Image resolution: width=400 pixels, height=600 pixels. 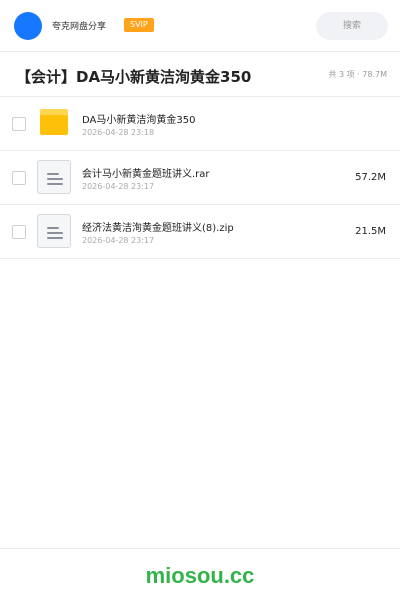 What do you see at coordinates (352, 26) in the screenshot?
I see `search-button: 搜索` at bounding box center [352, 26].